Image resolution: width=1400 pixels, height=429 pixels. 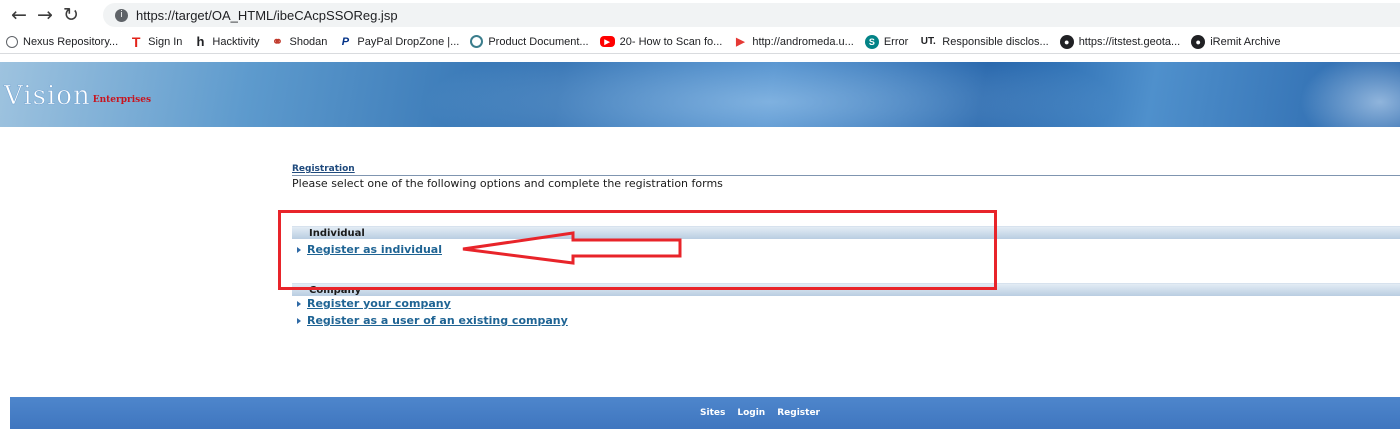 What do you see at coordinates (19, 15) in the screenshot?
I see `back-arrow-icon: ←` at bounding box center [19, 15].